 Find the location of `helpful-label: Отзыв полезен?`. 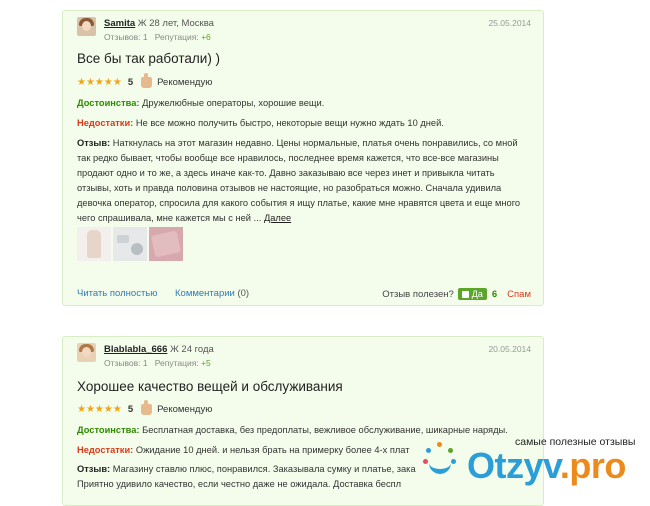

helpful-label: Отзыв полезен? is located at coordinates (418, 294).